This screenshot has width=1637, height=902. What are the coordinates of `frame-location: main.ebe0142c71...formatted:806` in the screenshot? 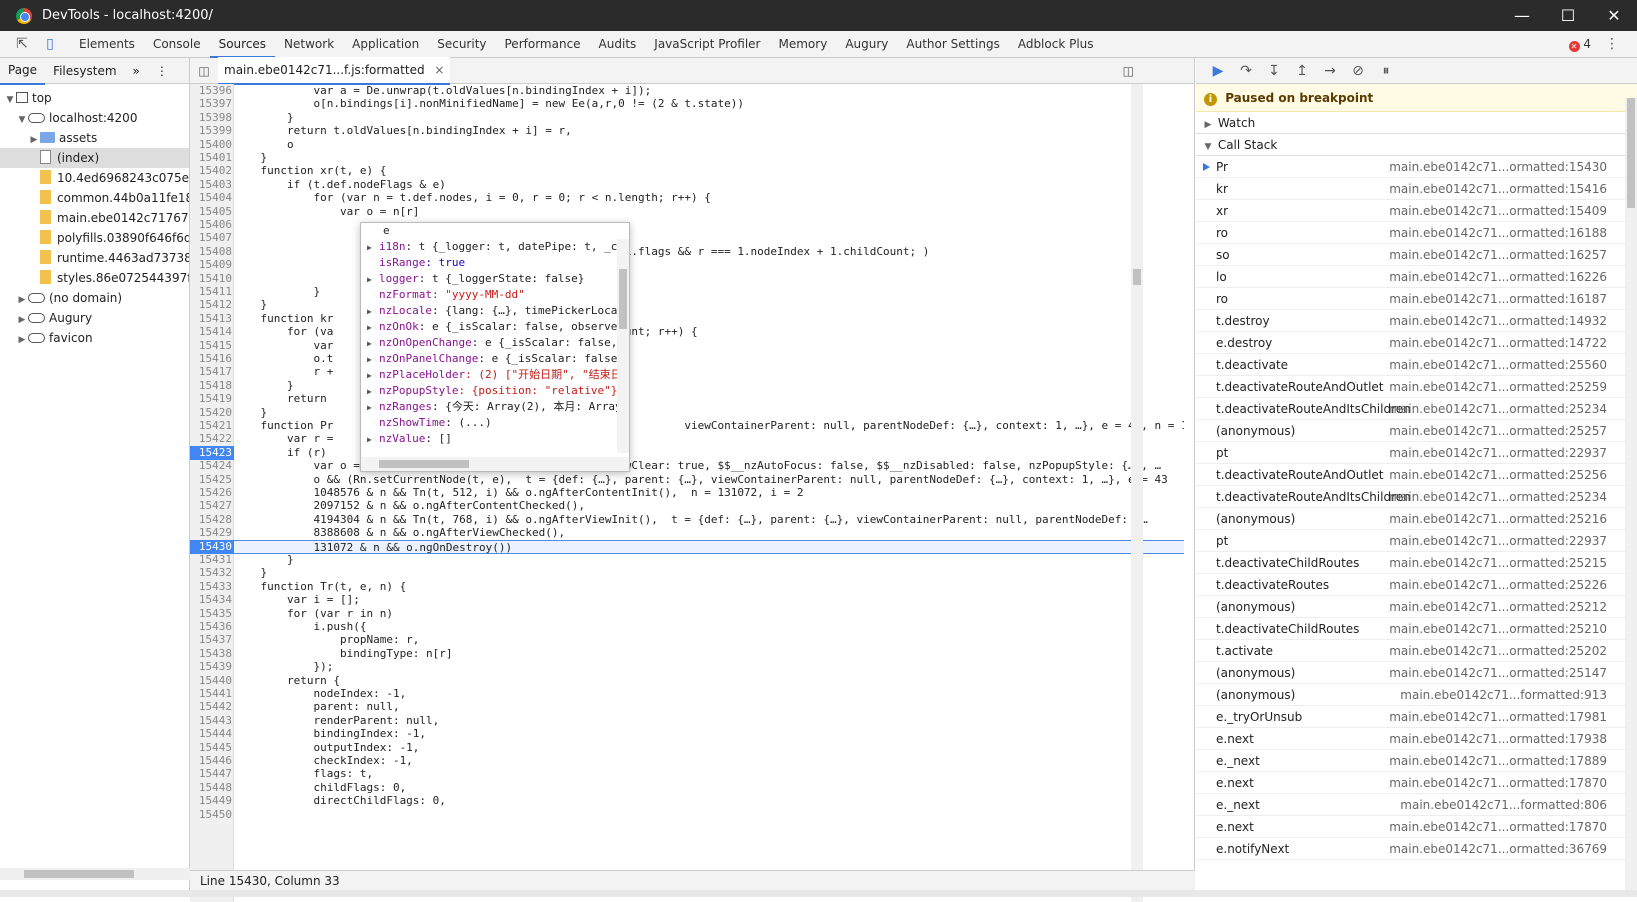 It's located at (1503, 805).